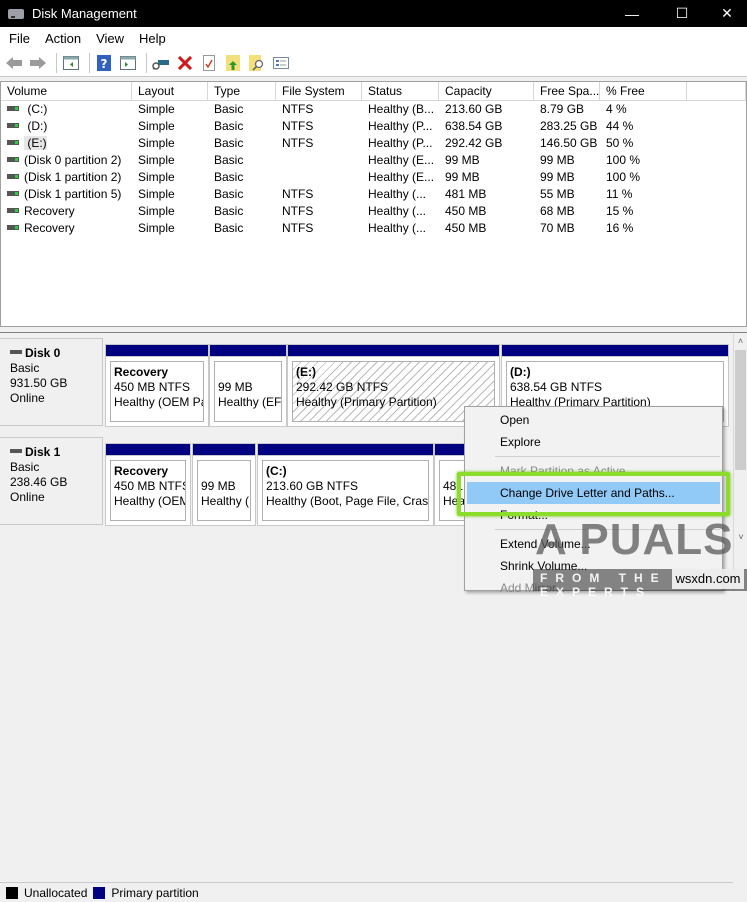 This screenshot has height=902, width=747. I want to click on partition-details: Recovery 450 MB NTFS Healthy (OEM, so click(148, 490).